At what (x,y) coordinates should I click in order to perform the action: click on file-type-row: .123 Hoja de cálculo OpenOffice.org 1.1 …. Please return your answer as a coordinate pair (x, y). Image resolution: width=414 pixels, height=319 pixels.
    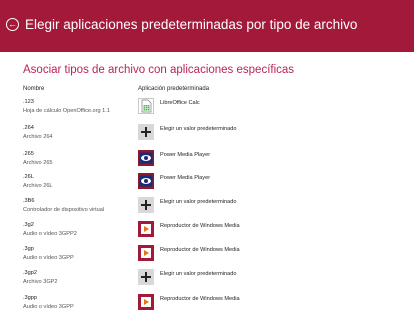
    Looking at the image, I should click on (207, 110).